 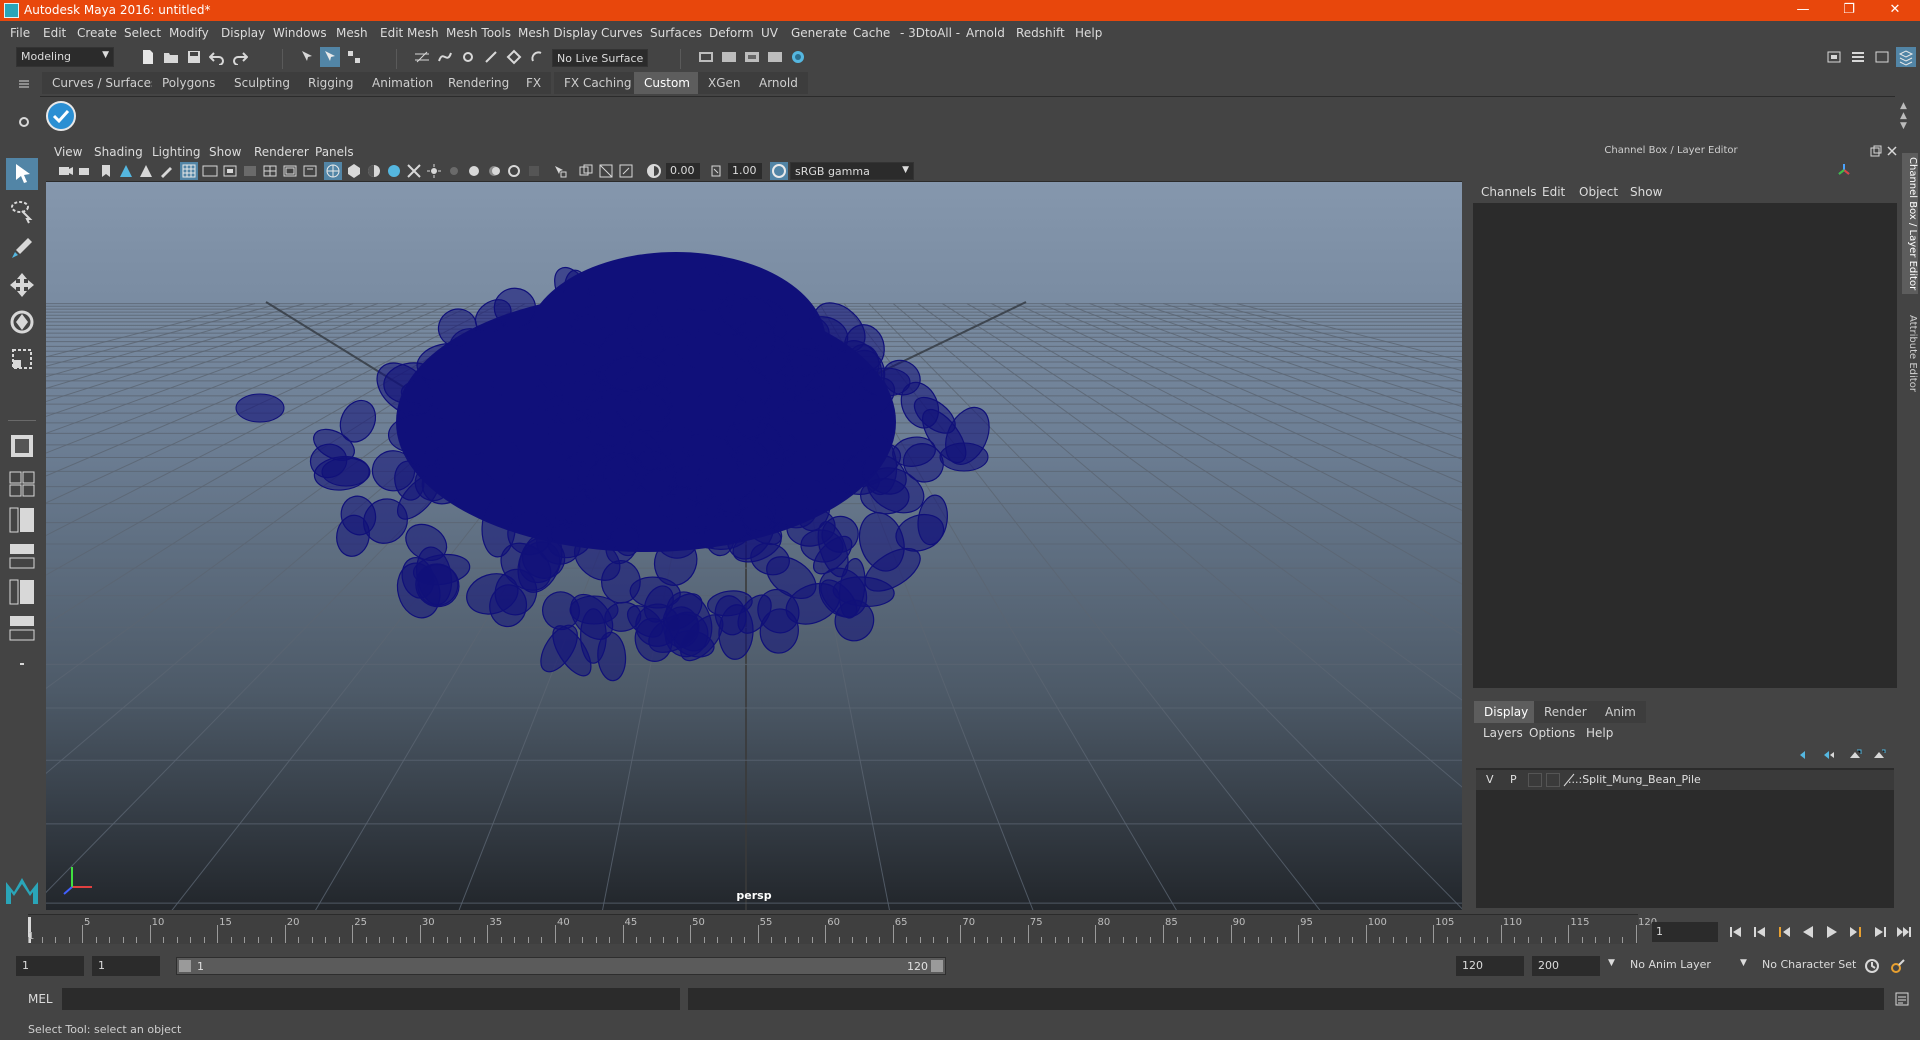 I want to click on paint-select-tool-button, so click(x=22, y=248).